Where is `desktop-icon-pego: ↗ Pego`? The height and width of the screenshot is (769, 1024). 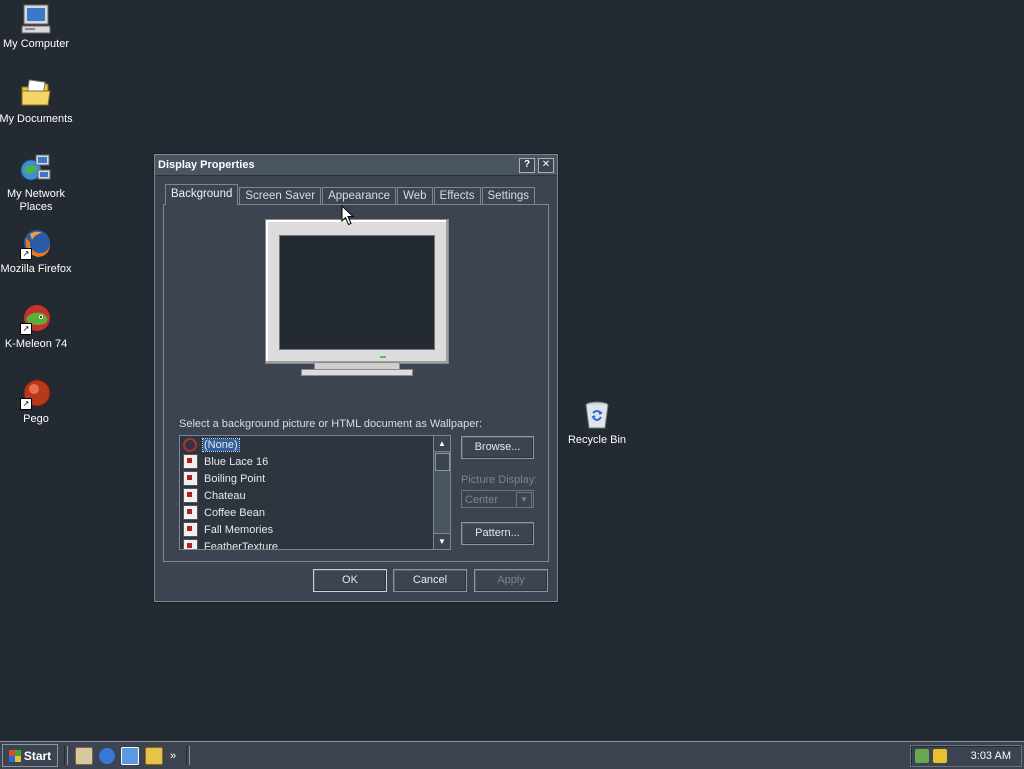 desktop-icon-pego: ↗ Pego is located at coordinates (37, 402).